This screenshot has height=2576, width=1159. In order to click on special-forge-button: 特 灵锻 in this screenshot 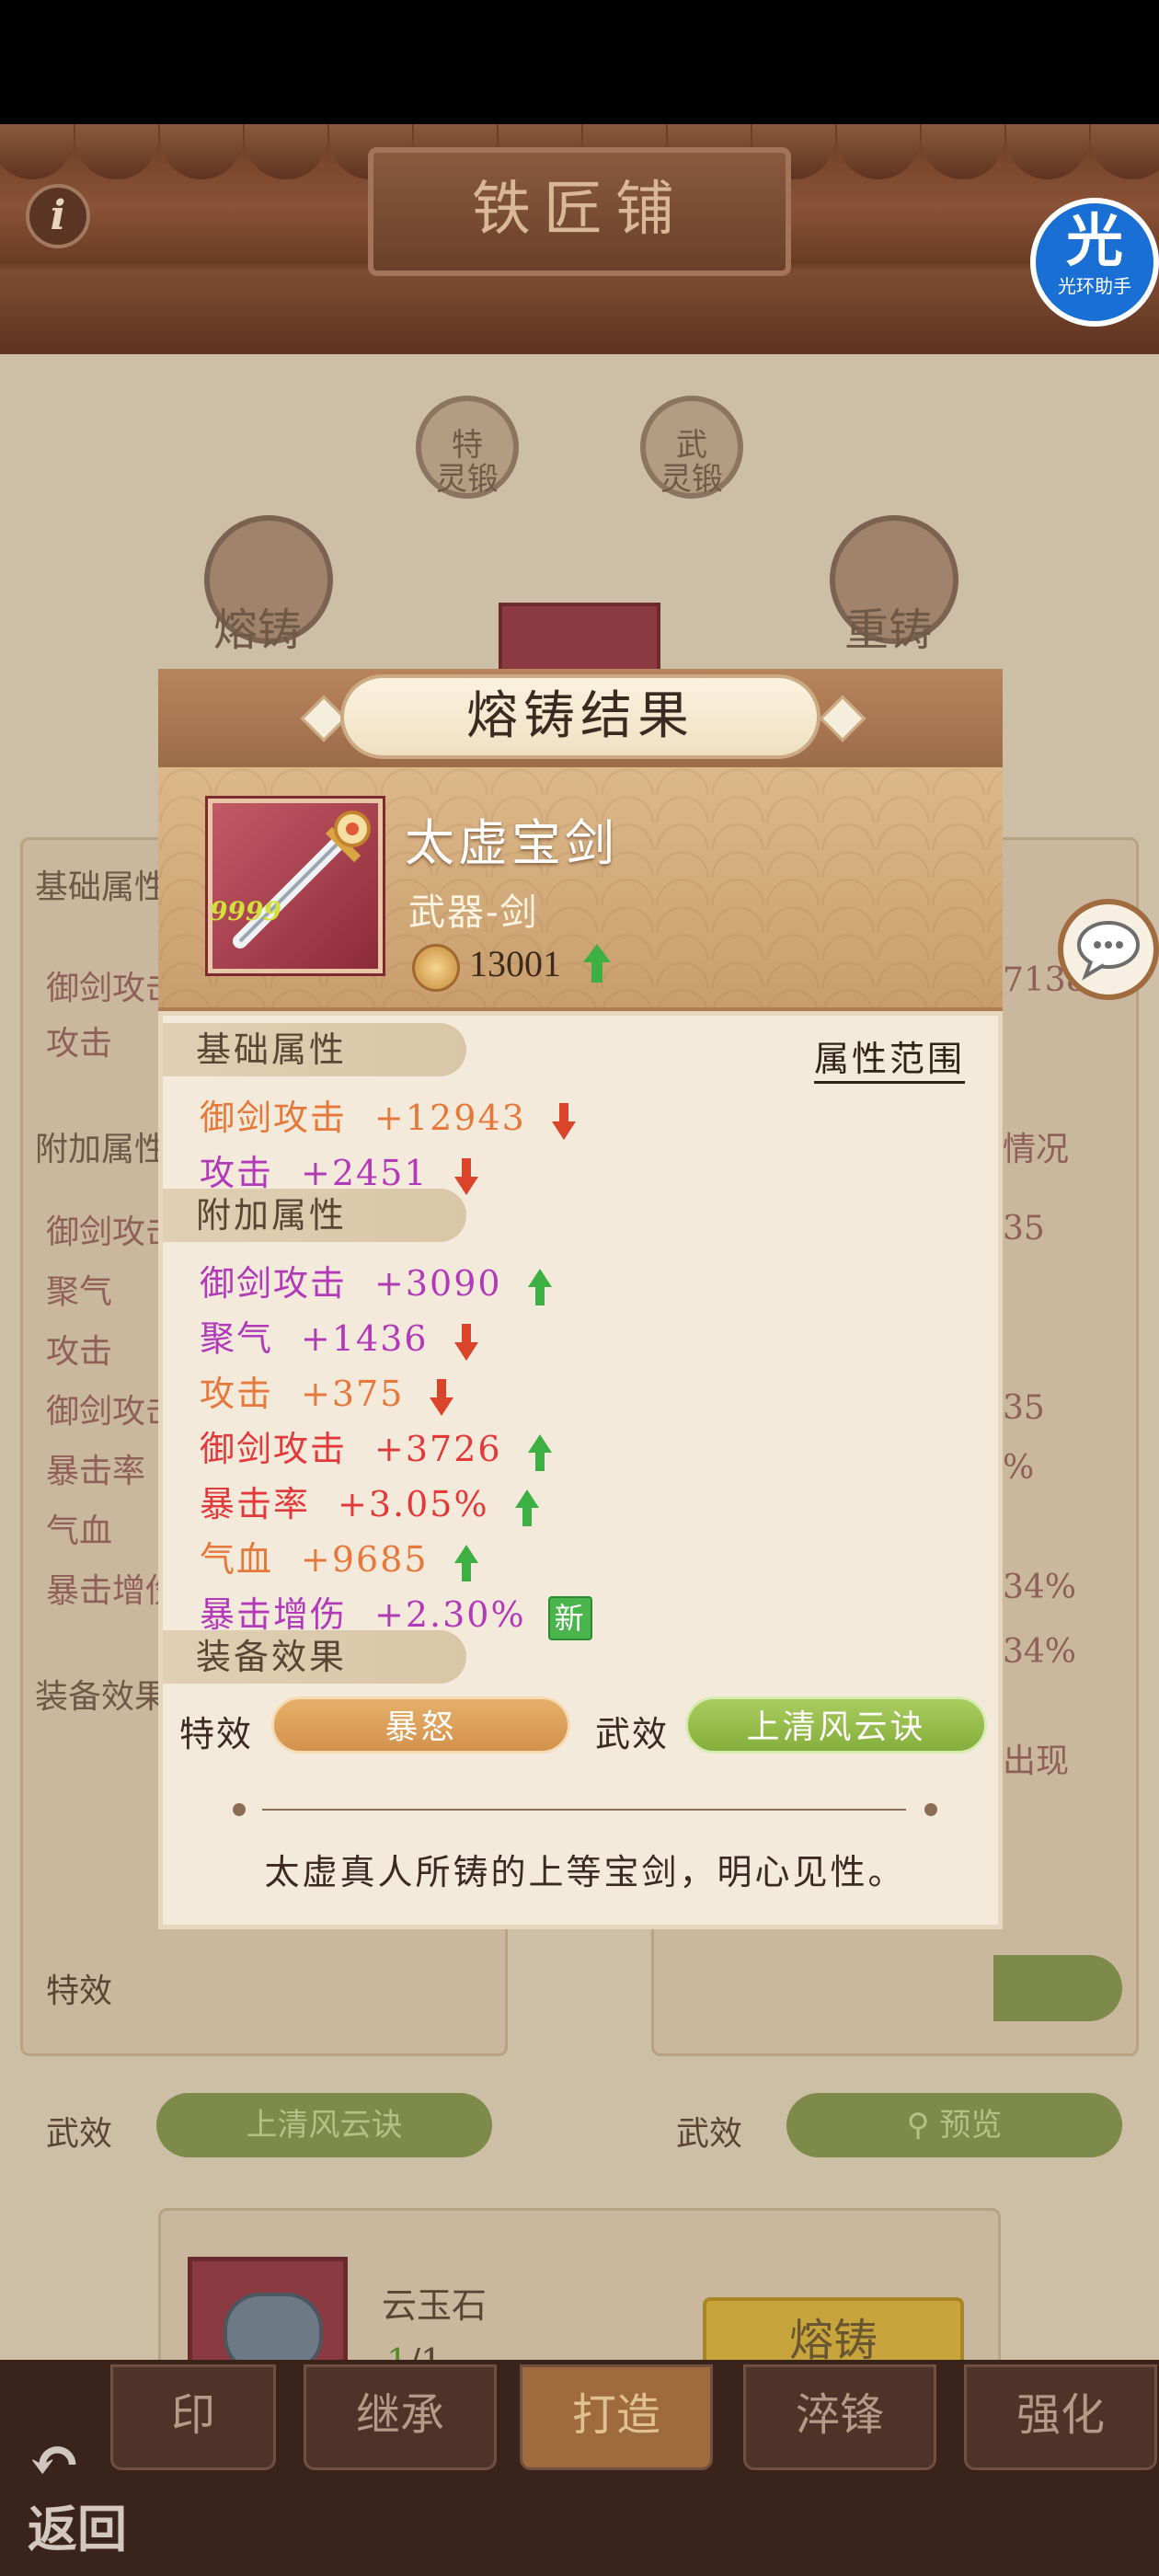, I will do `click(467, 447)`.